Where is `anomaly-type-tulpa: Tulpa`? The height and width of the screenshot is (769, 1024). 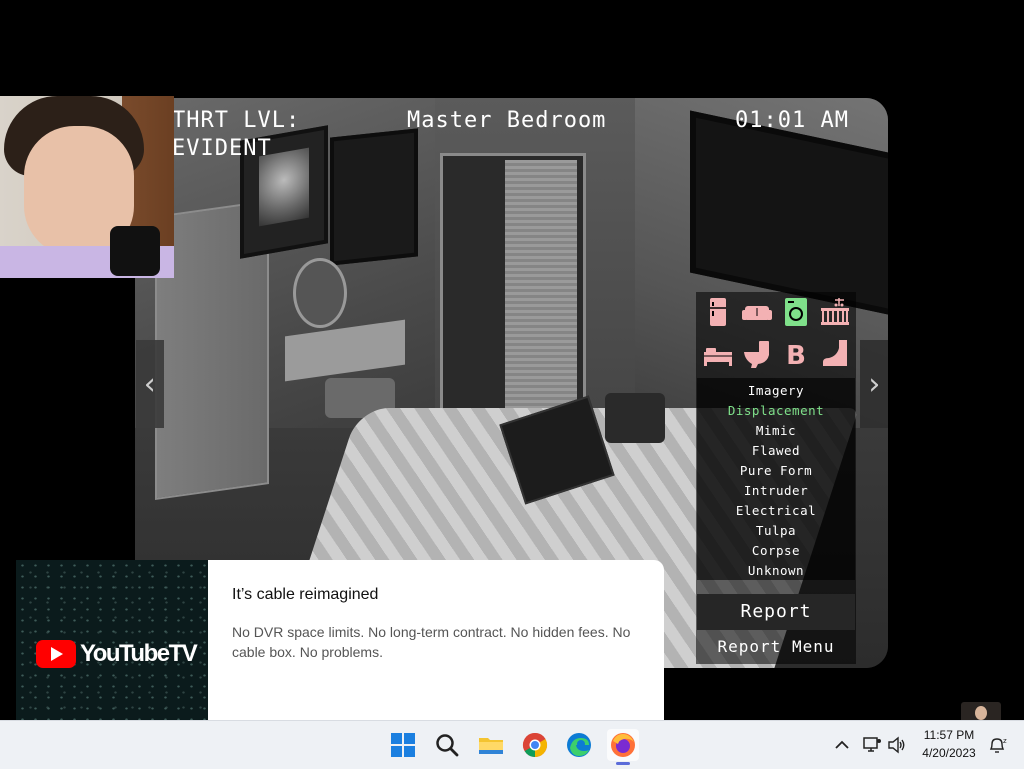
anomaly-type-tulpa: Tulpa is located at coordinates (776, 530).